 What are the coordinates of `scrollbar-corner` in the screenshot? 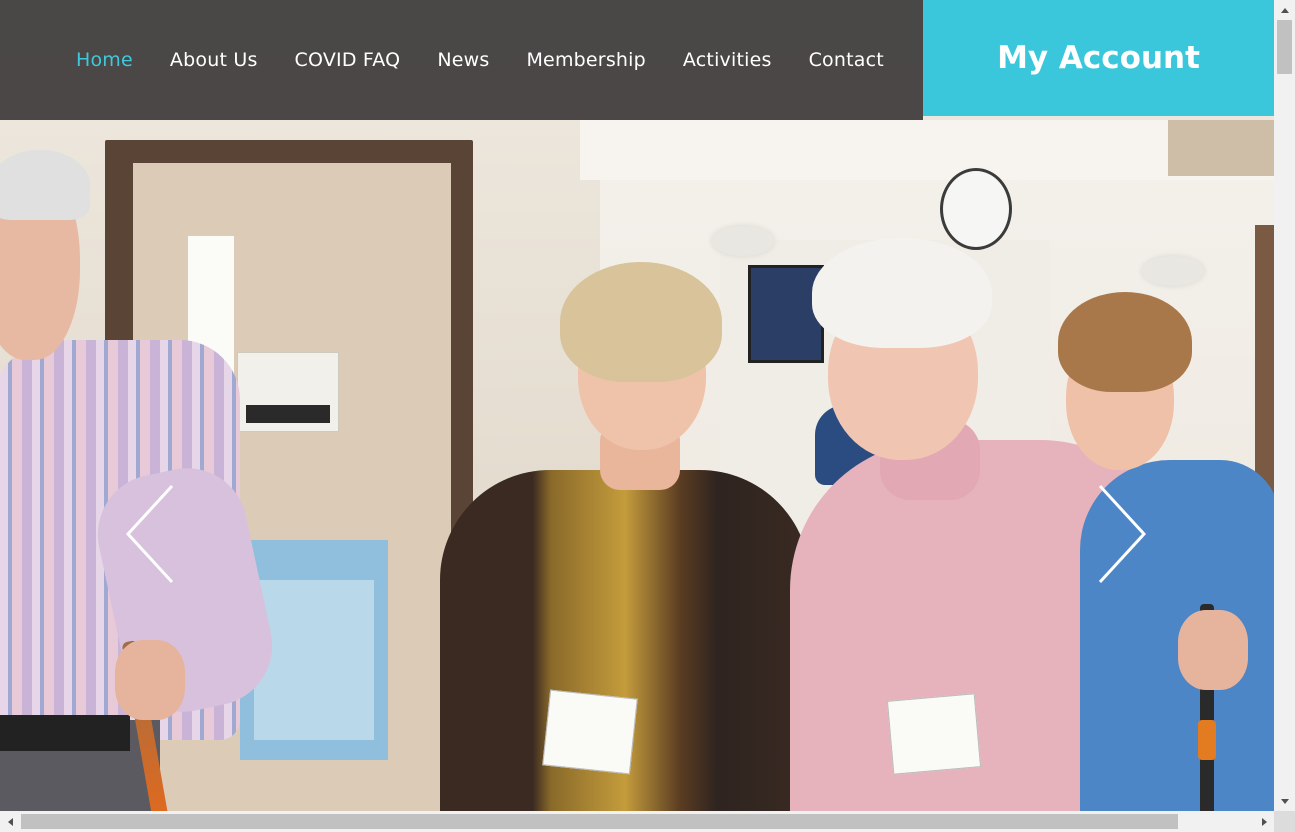 It's located at (1284, 821).